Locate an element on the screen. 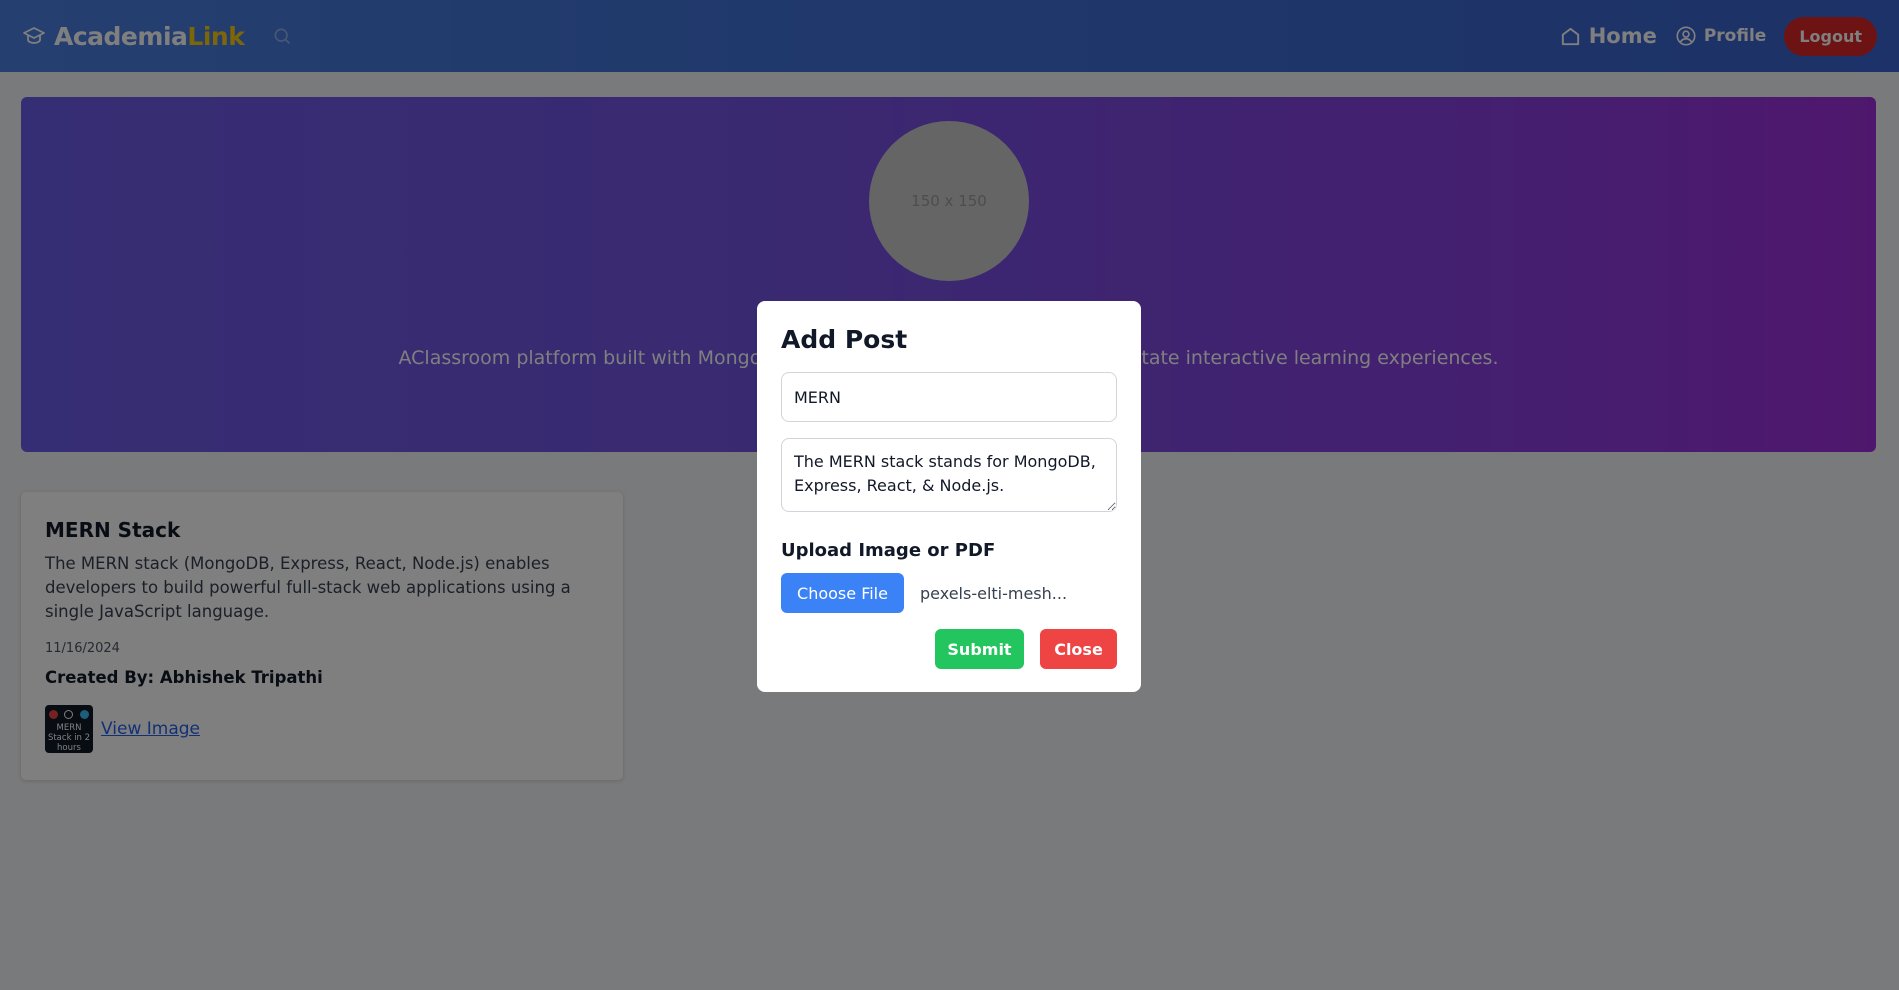 This screenshot has height=990, width=1899. modal-actions: Submit Close is located at coordinates (949, 649).